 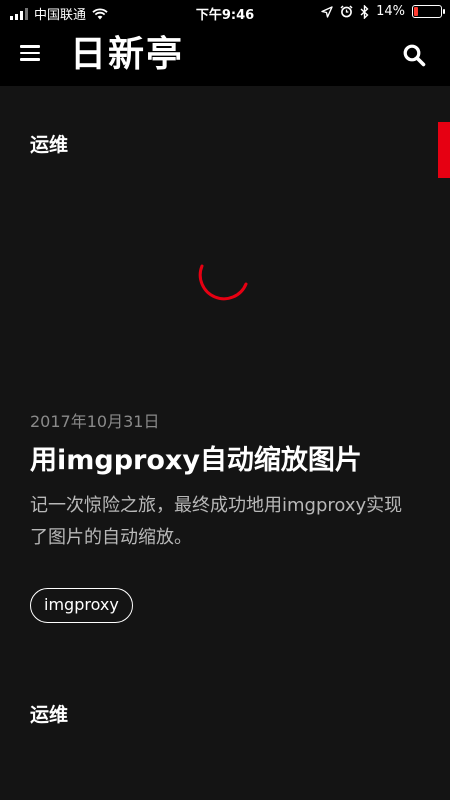 What do you see at coordinates (127, 55) in the screenshot?
I see `site-title: 日新亭` at bounding box center [127, 55].